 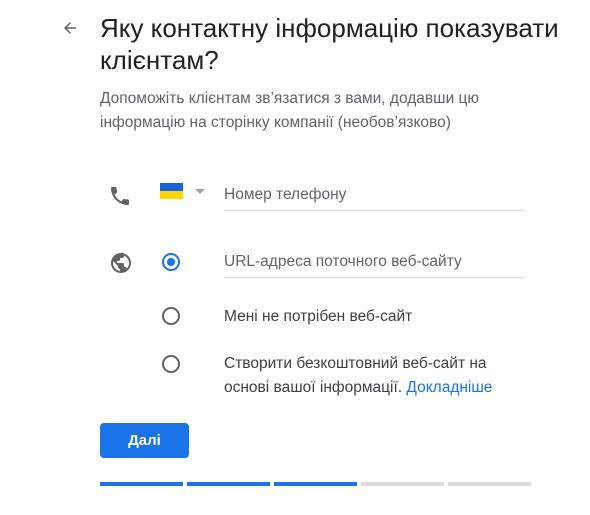 What do you see at coordinates (171, 191) in the screenshot?
I see `ukraine-flag-icon` at bounding box center [171, 191].